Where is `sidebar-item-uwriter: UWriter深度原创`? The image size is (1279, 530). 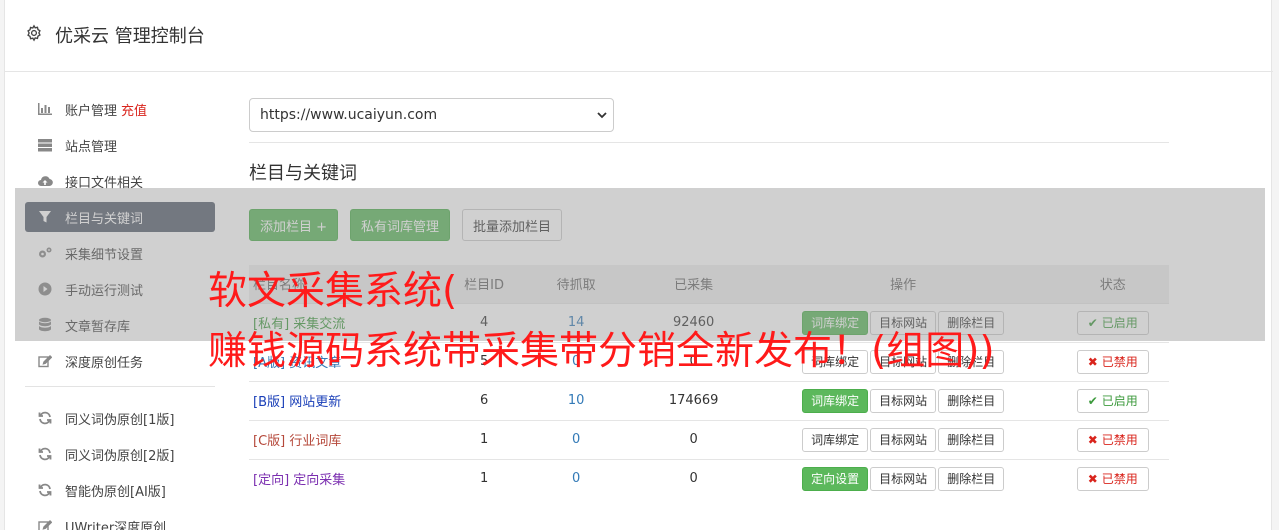
sidebar-item-uwriter: UWriter深度原创 is located at coordinates (120, 520).